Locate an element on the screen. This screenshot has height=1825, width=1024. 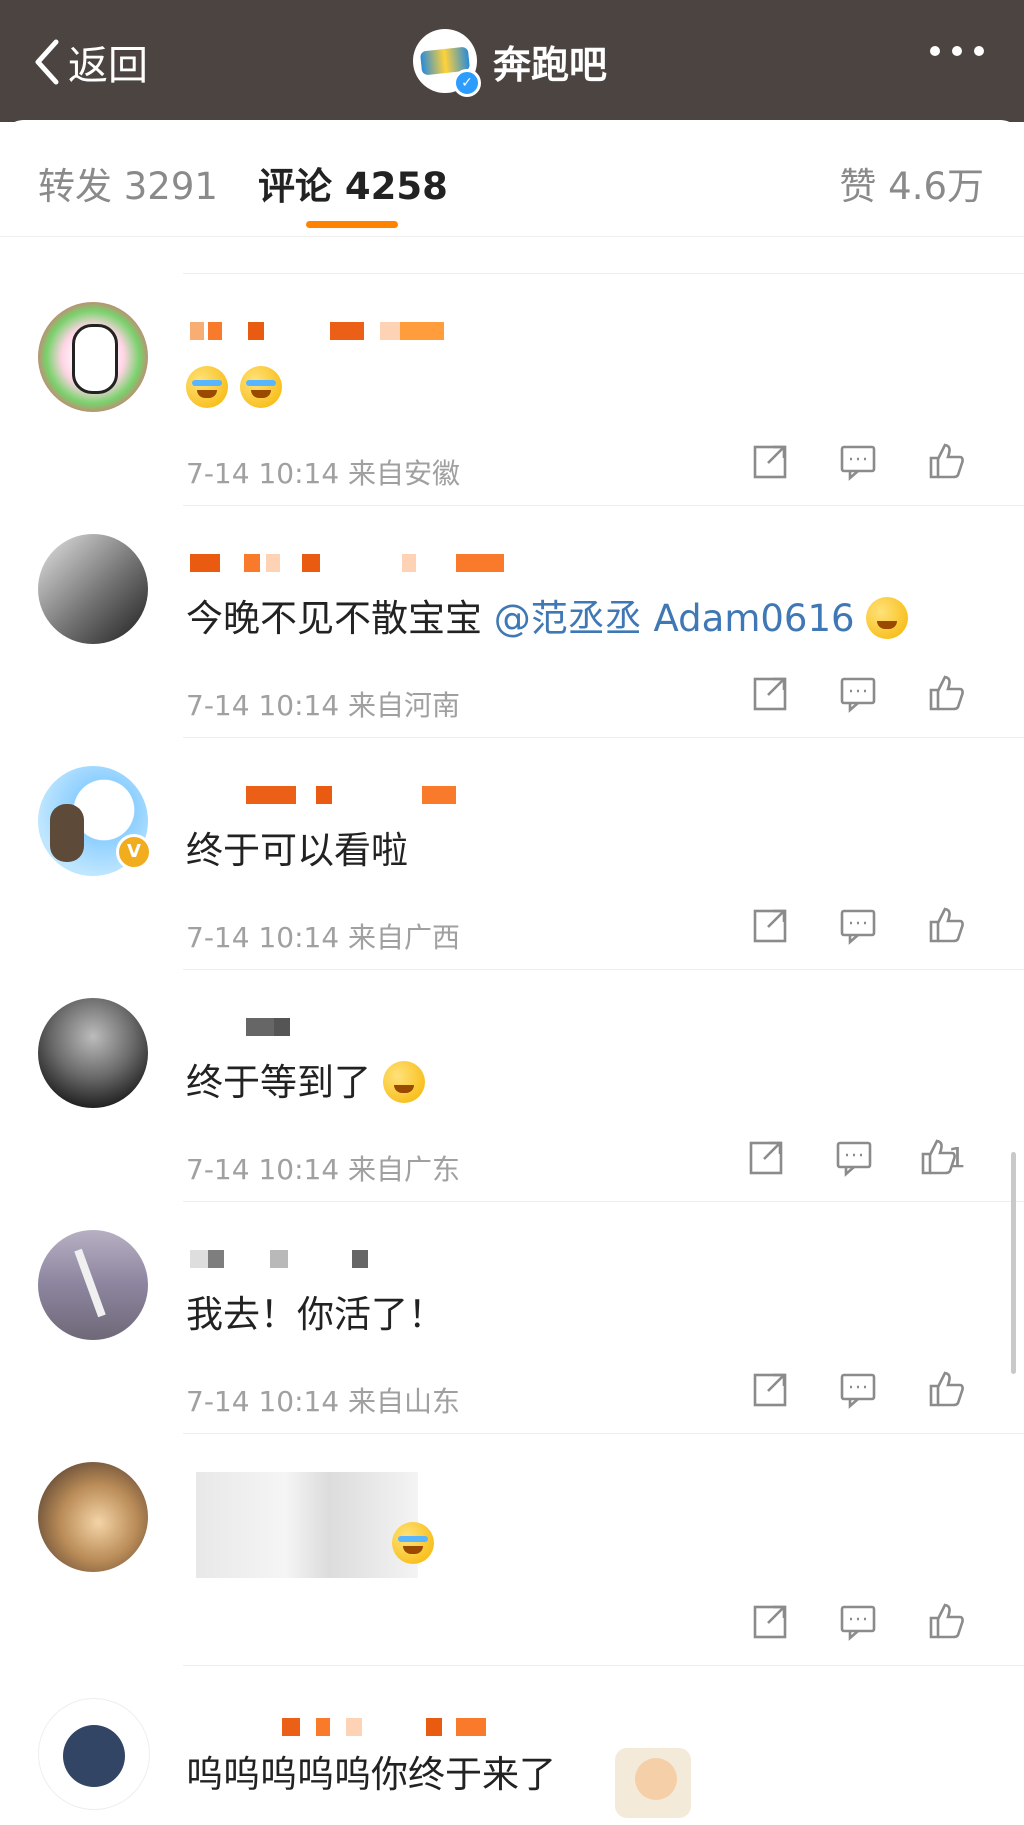
ghost-icon is located at coordinates (95, 359).